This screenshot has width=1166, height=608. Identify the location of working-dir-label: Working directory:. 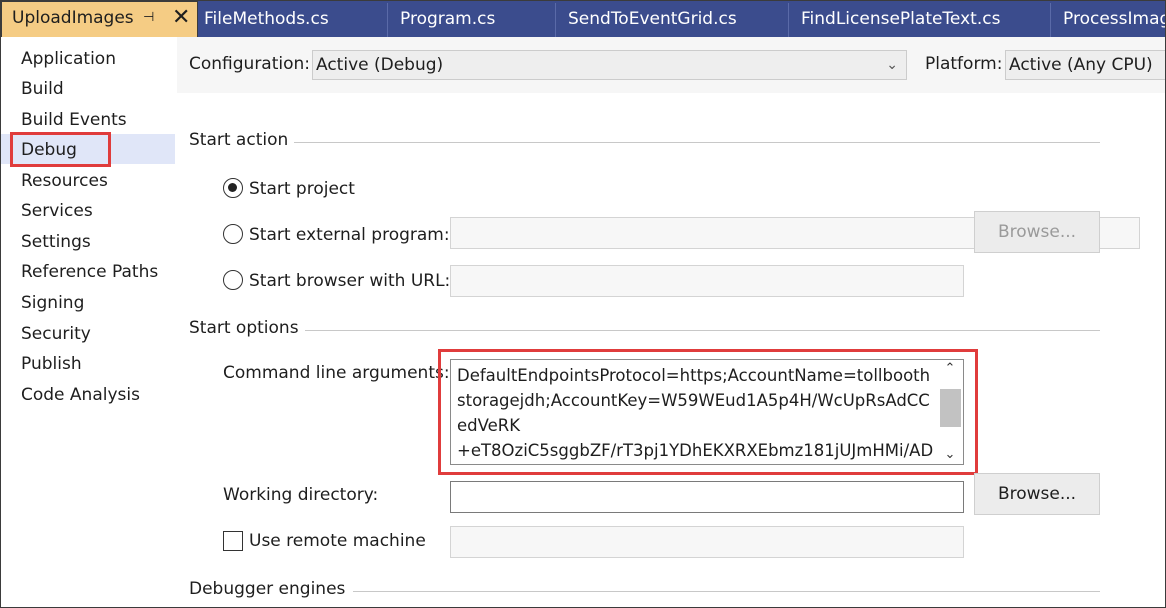
(301, 495).